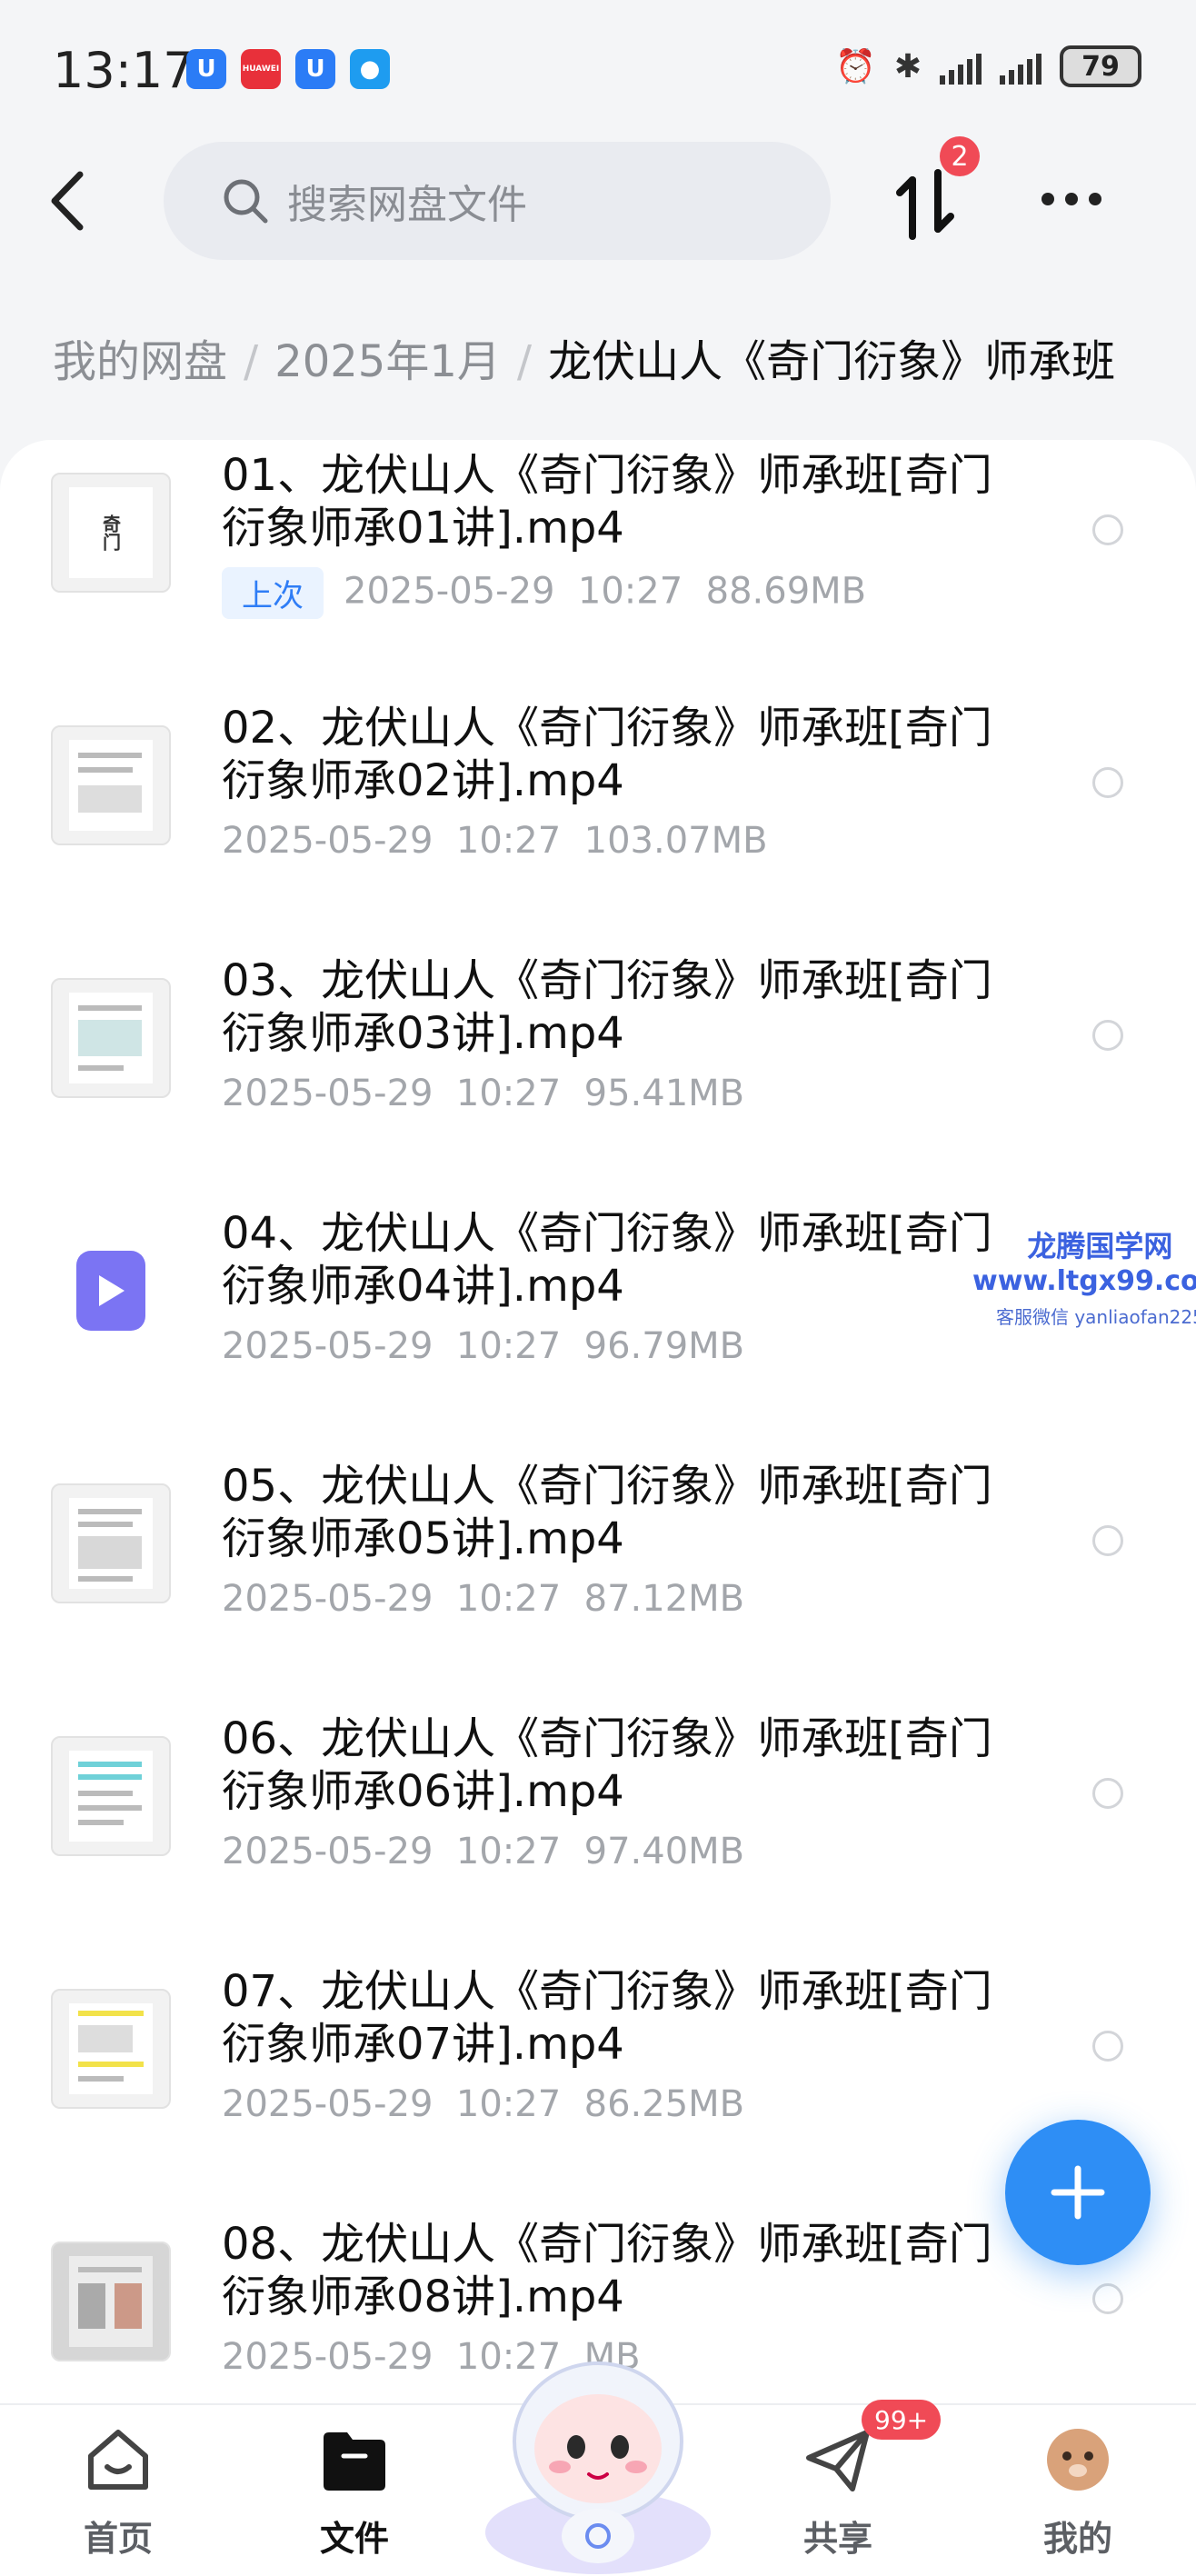 This screenshot has width=1196, height=2576. Describe the element at coordinates (1100, 66) in the screenshot. I see `battery-icon: 79` at that location.